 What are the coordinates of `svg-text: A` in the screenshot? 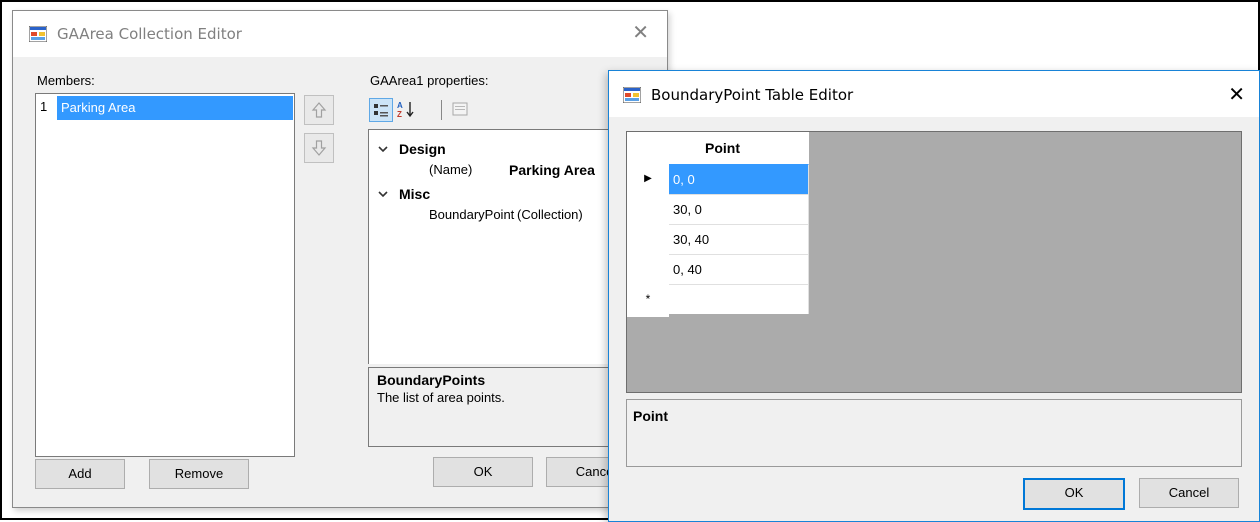 It's located at (400, 105).